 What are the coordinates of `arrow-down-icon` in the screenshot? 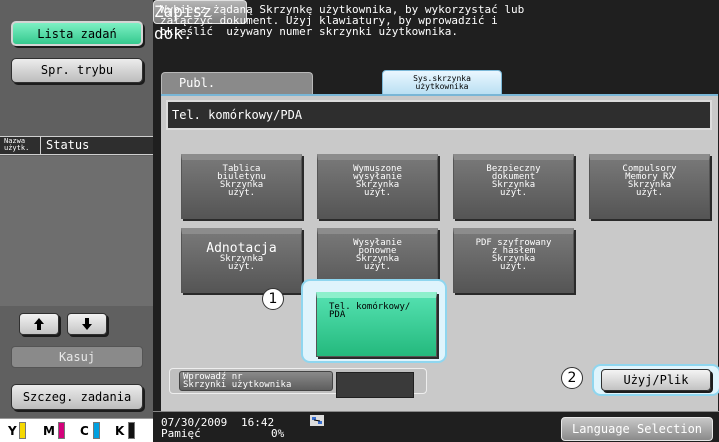 It's located at (87, 324).